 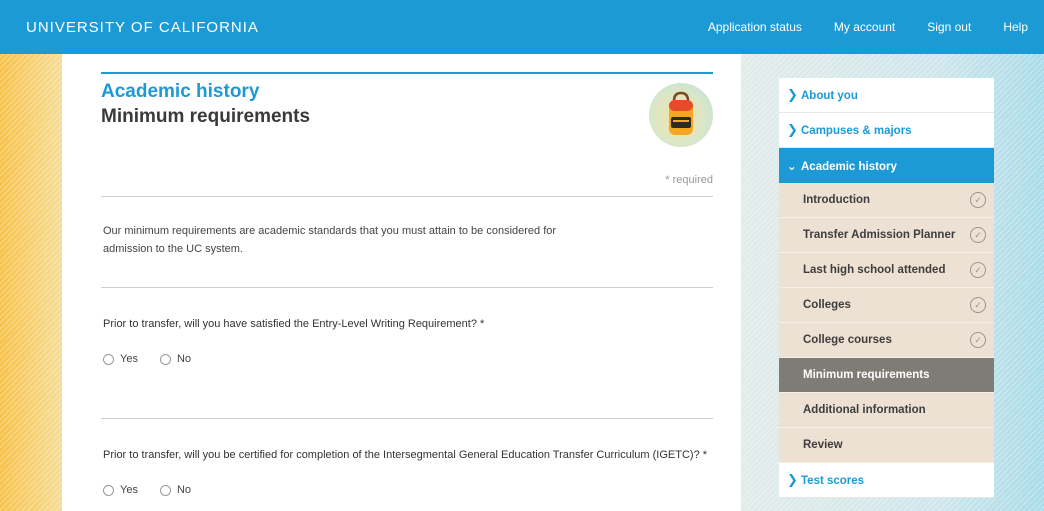 What do you see at coordinates (206, 116) in the screenshot?
I see `page-title: Minimum requirements` at bounding box center [206, 116].